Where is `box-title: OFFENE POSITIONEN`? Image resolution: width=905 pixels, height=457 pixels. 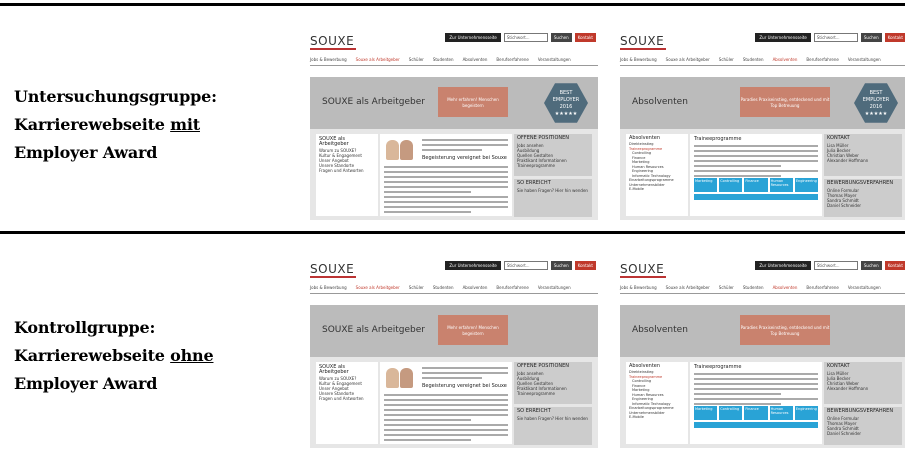
box-title: OFFENE POSITIONEN is located at coordinates (543, 138).